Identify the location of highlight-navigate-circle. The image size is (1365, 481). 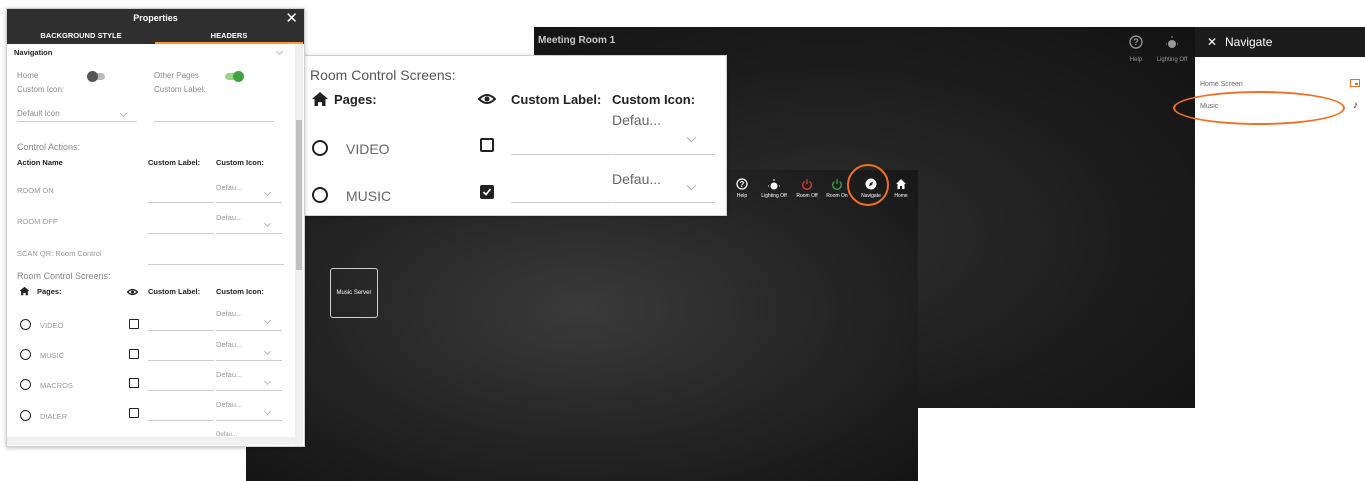
(868, 185).